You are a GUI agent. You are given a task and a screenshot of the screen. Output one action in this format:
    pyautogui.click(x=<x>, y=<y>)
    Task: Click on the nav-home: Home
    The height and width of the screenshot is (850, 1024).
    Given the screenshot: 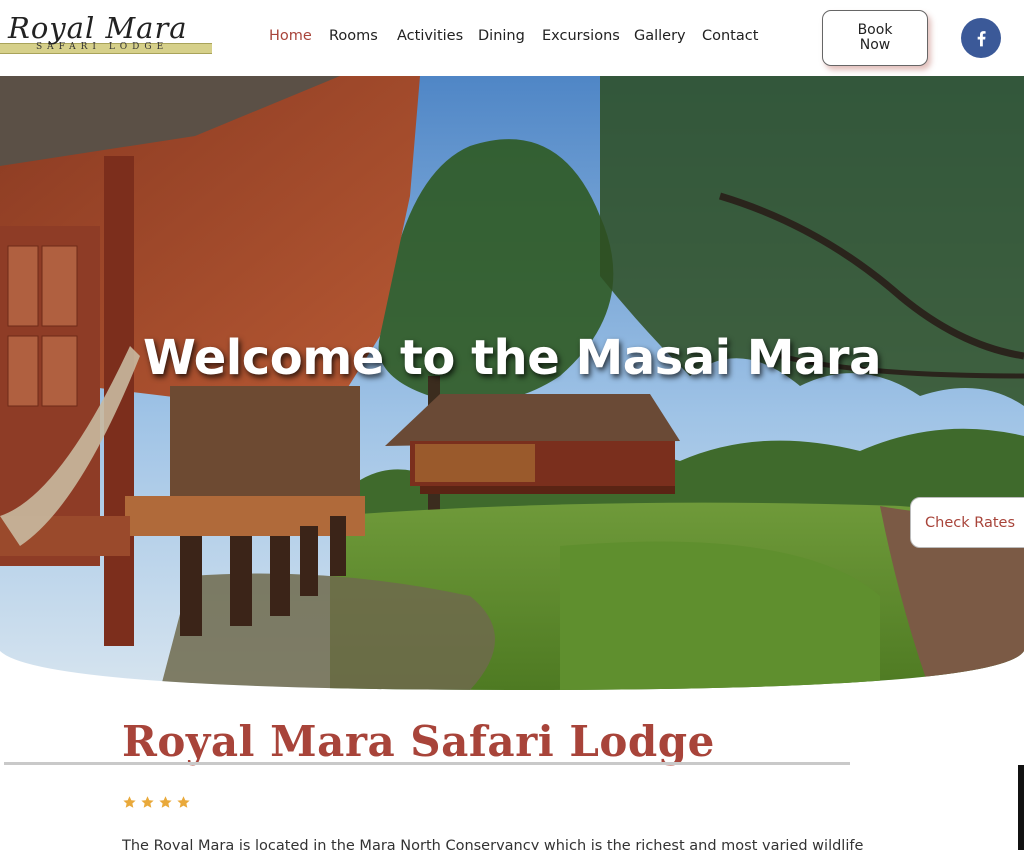 What is the action you would take?
    pyautogui.click(x=290, y=36)
    